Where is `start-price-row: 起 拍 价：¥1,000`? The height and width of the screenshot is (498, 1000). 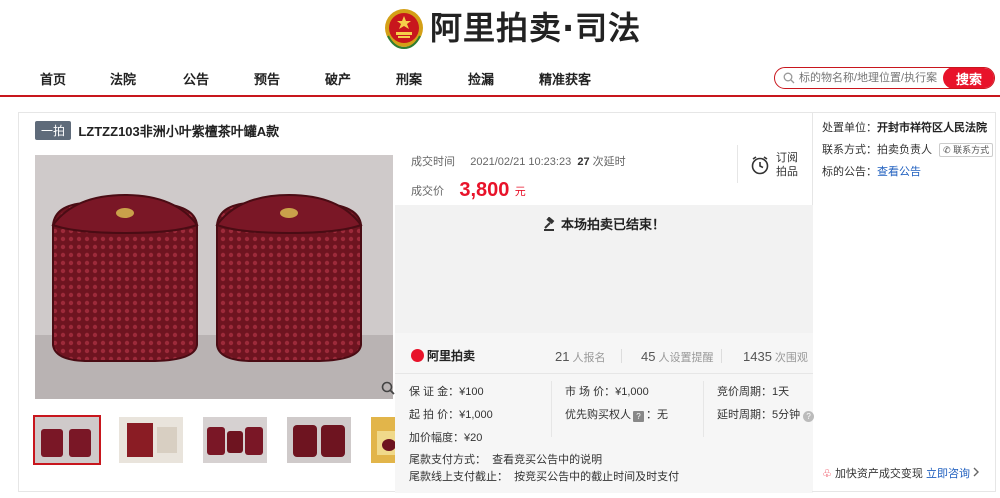
start-price-row: 起 拍 价：¥1,000 is located at coordinates (451, 415).